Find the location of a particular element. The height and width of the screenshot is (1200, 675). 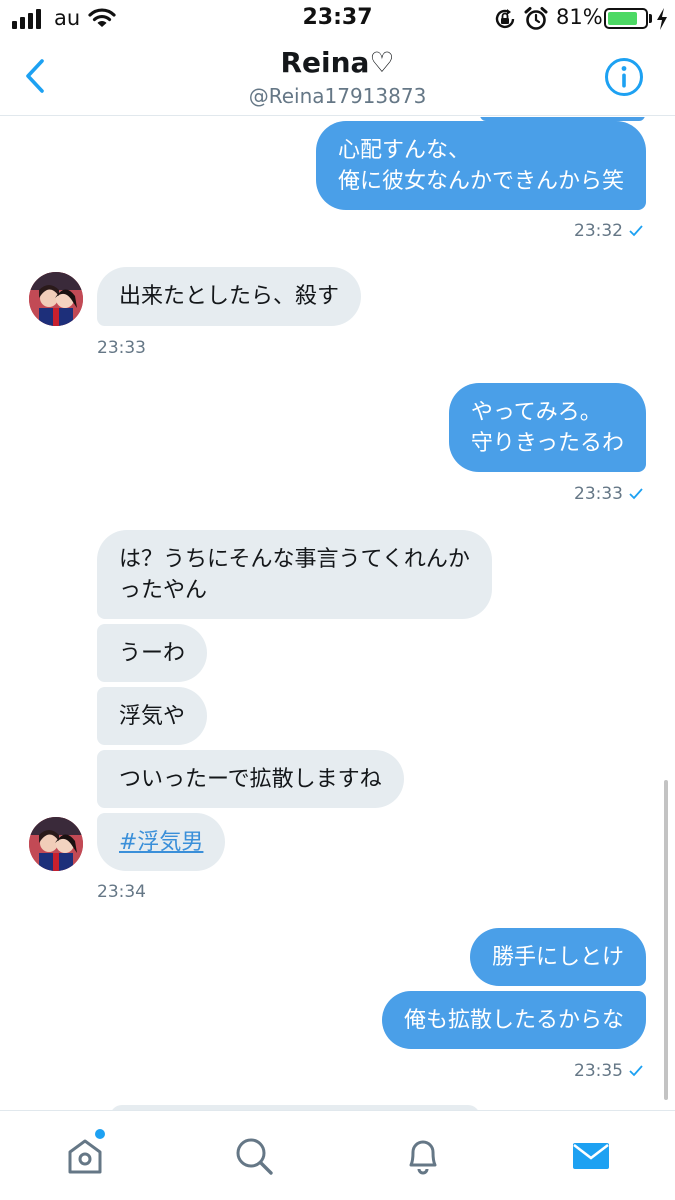

conversation-header: Reina♡ @Reina17913873 is located at coordinates (337, 77).